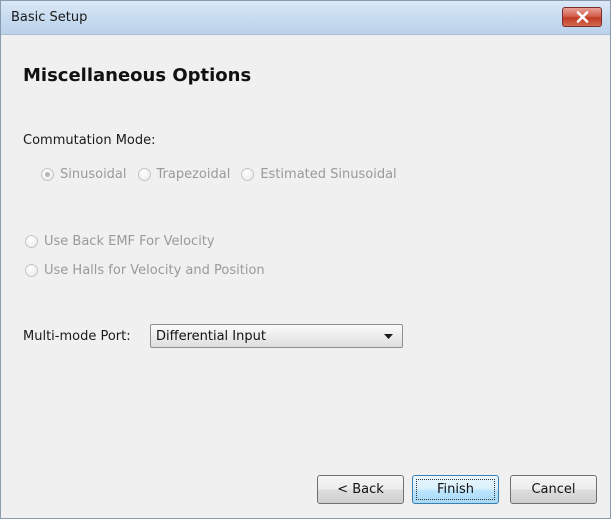 The width and height of the screenshot is (613, 521). I want to click on chevron-down-icon, so click(388, 336).